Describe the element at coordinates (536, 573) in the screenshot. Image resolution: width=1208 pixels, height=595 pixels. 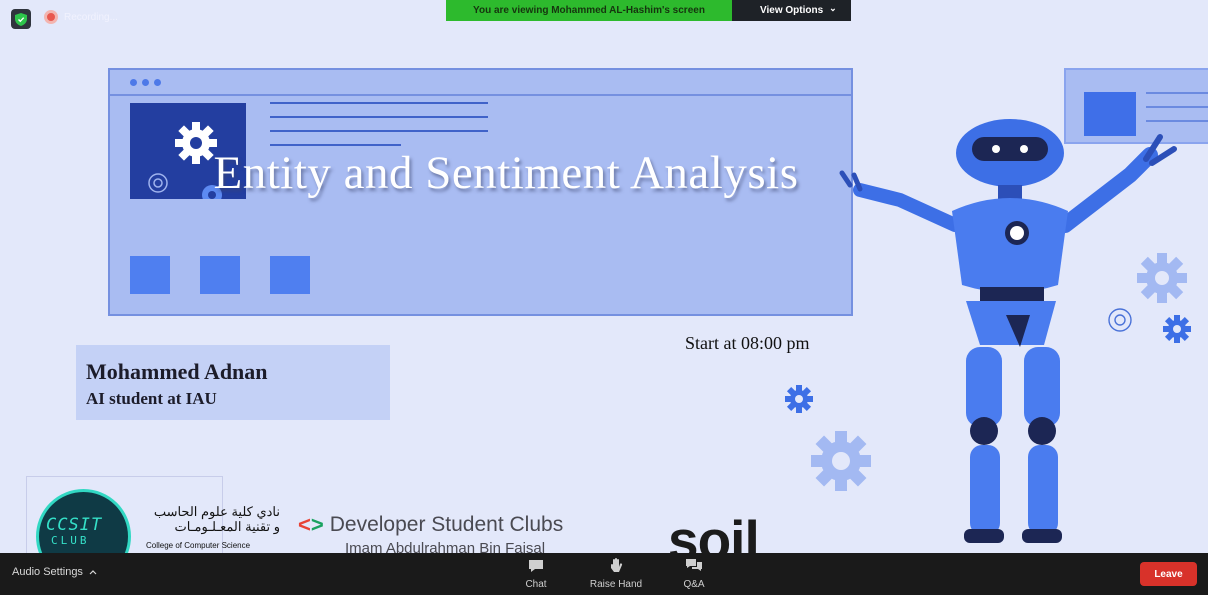
I see `chat-button: Chat` at that location.